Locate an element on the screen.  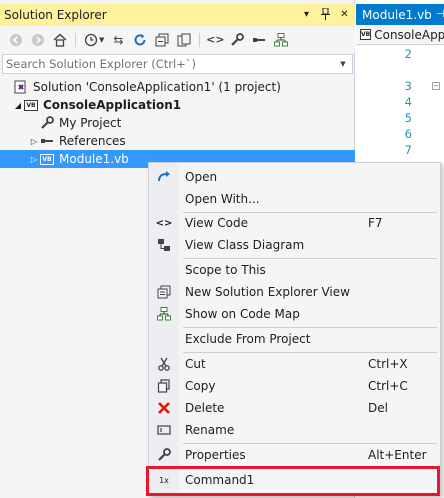
line-number: 5 is located at coordinates (408, 118).